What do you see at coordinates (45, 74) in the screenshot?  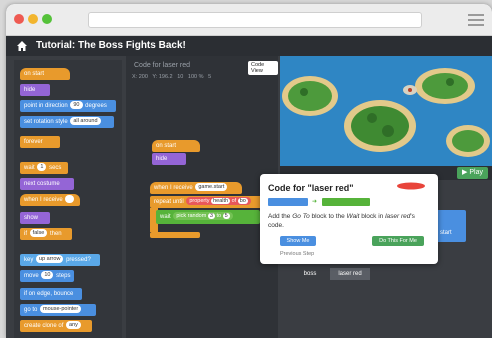 I see `palette-block-on-start: on start` at bounding box center [45, 74].